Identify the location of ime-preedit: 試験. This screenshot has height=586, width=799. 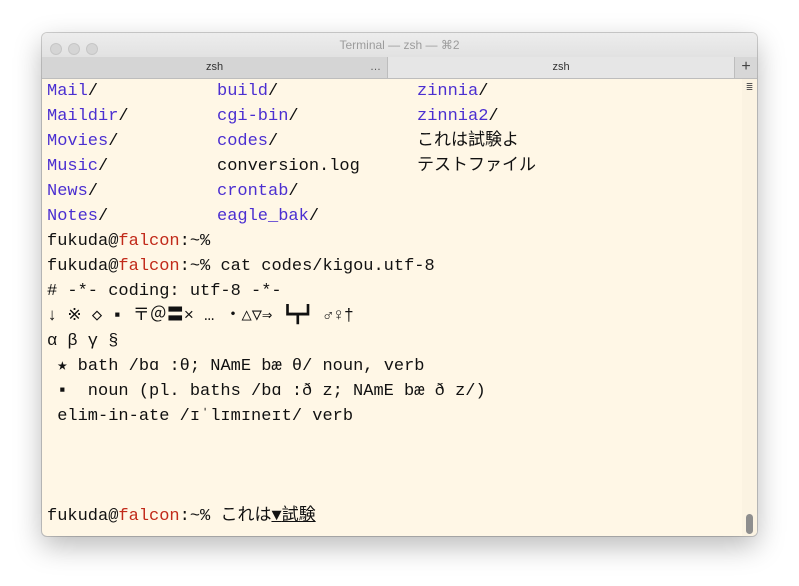
(298, 516).